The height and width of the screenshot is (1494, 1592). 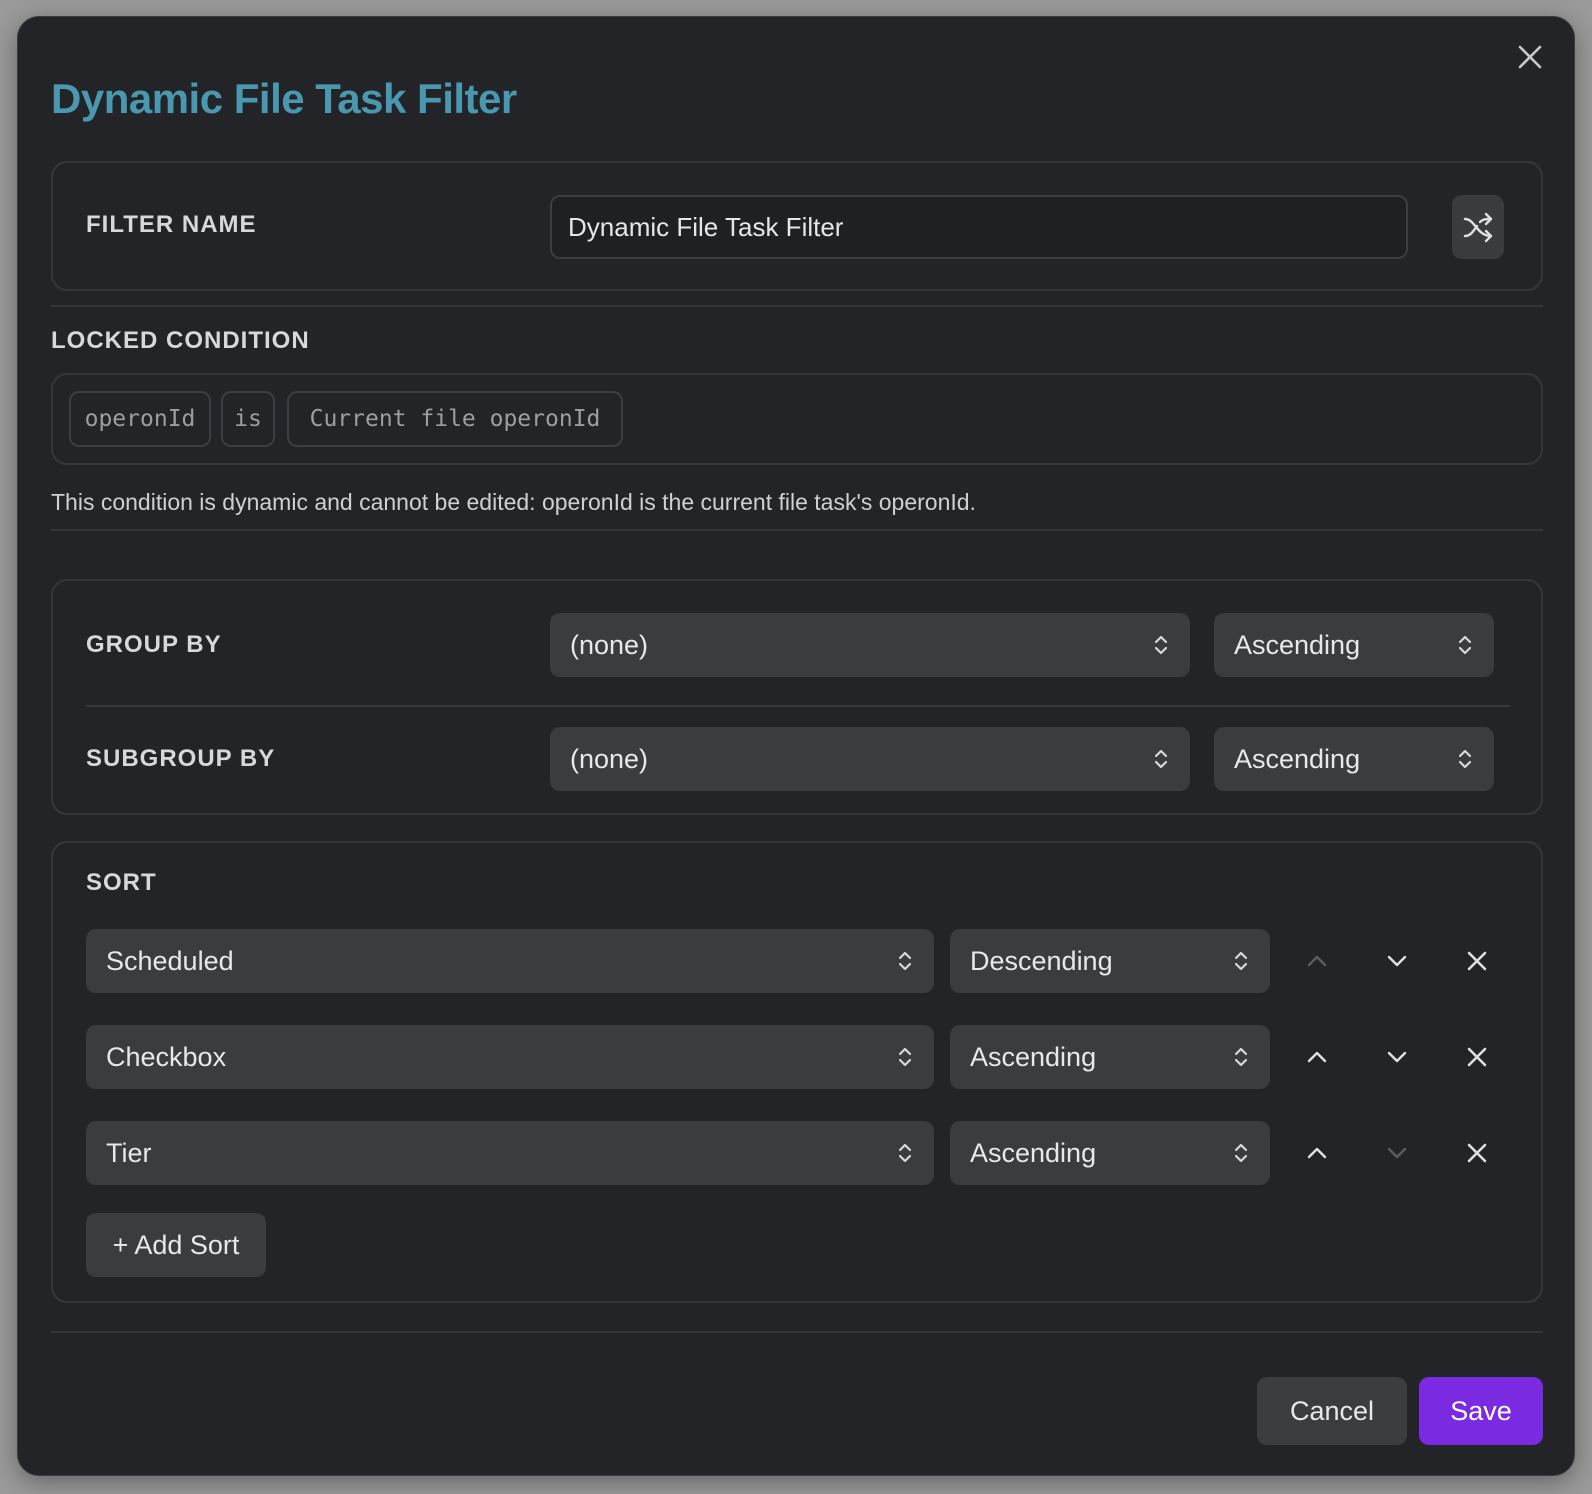 What do you see at coordinates (180, 340) in the screenshot?
I see `locked-condition-label: LOCKED CONDITION` at bounding box center [180, 340].